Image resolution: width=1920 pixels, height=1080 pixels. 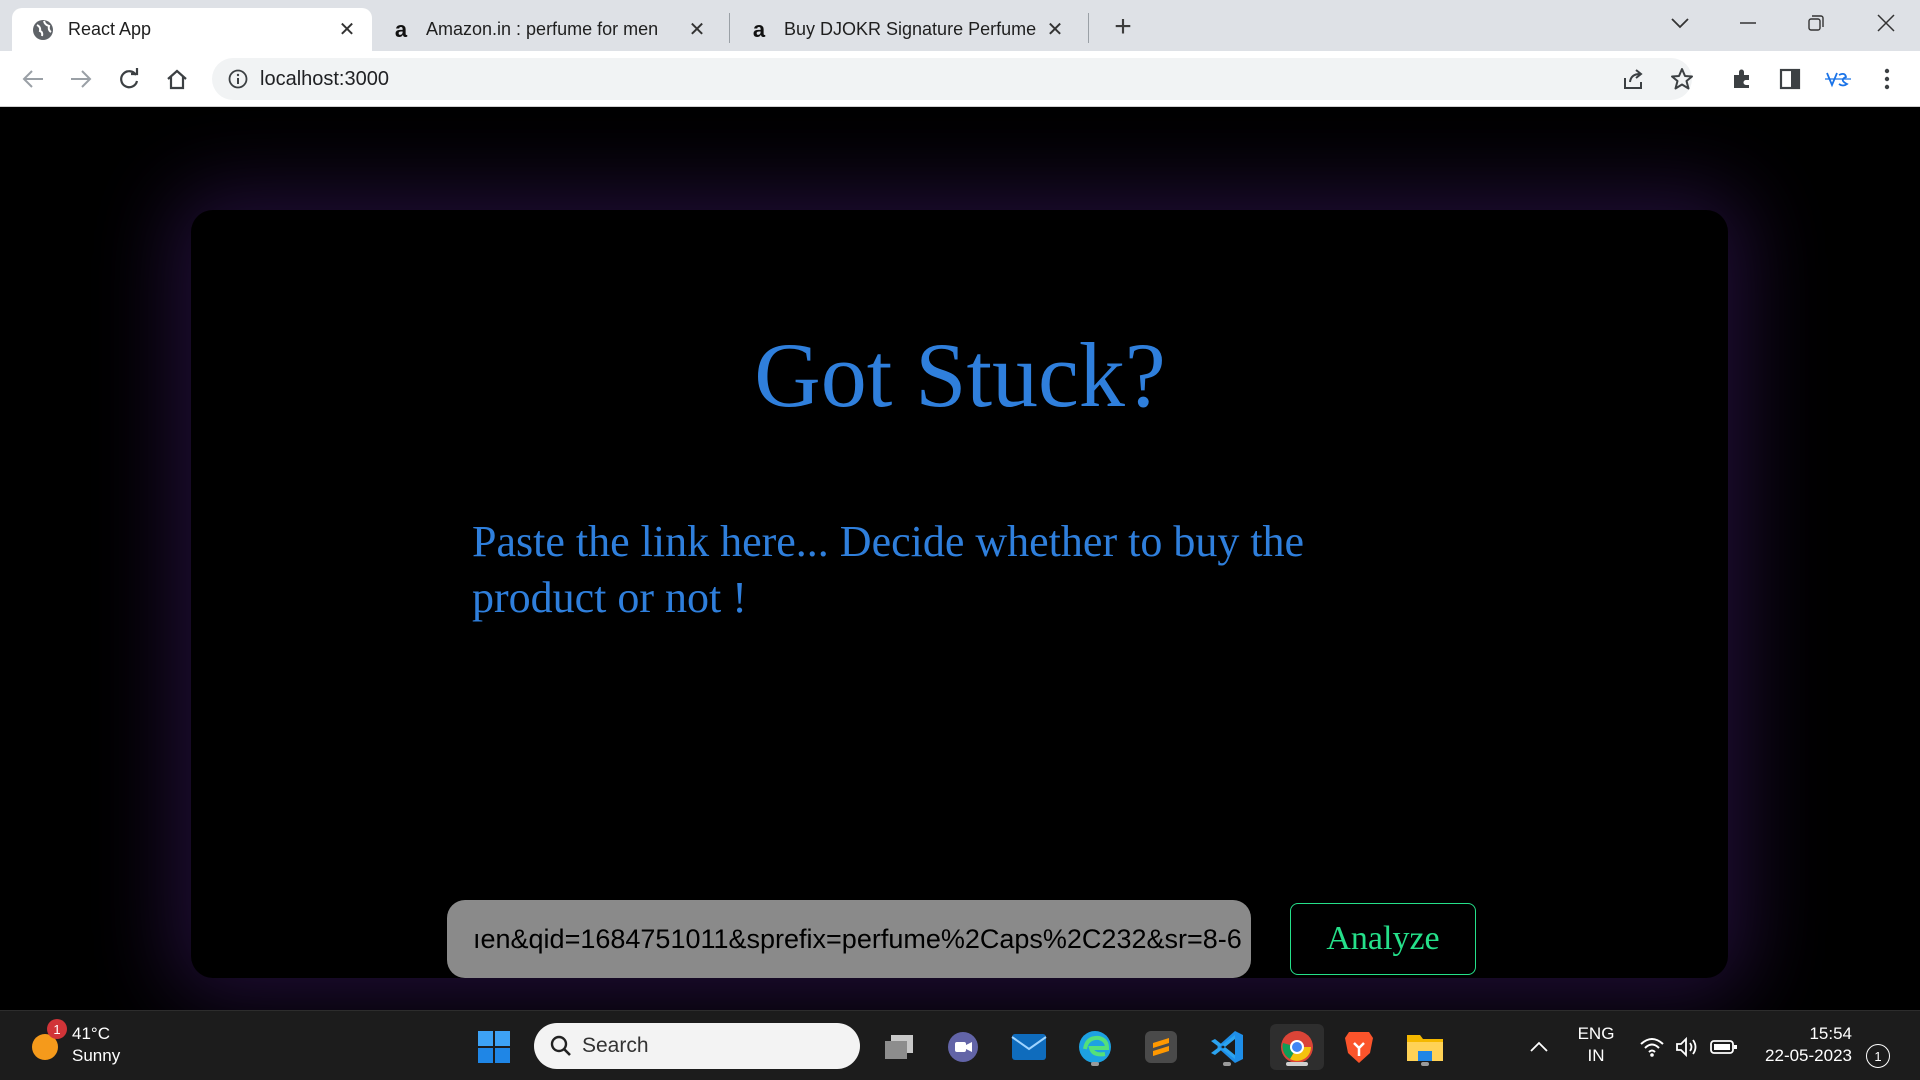 What do you see at coordinates (960, 375) in the screenshot?
I see `page-title: Got Stuck?` at bounding box center [960, 375].